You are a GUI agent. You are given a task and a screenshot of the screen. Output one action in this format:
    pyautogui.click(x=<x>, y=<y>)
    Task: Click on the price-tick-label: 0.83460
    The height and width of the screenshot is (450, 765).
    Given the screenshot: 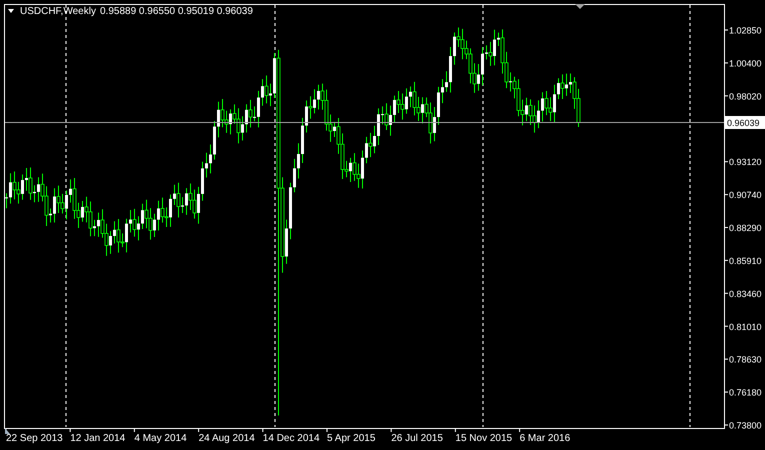 What is the action you would take?
    pyautogui.click(x=745, y=293)
    